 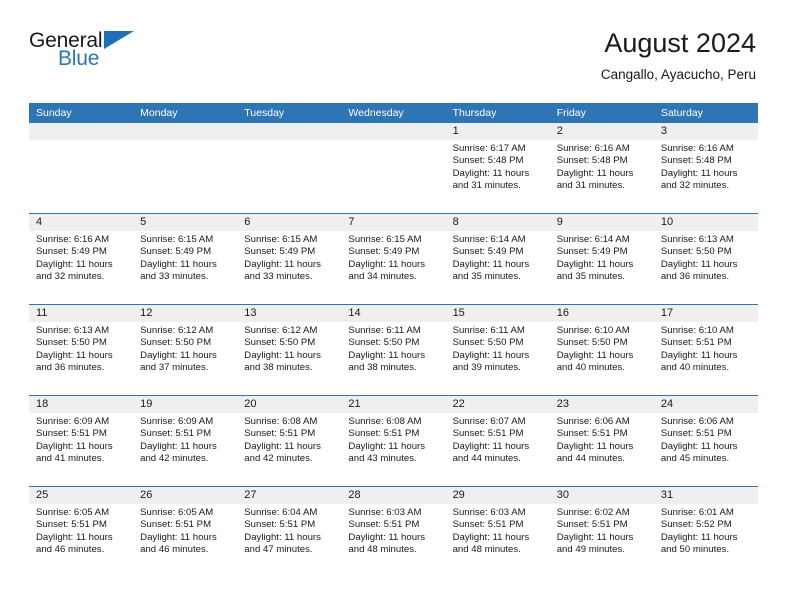 What do you see at coordinates (185, 313) in the screenshot?
I see `day-number: 12` at bounding box center [185, 313].